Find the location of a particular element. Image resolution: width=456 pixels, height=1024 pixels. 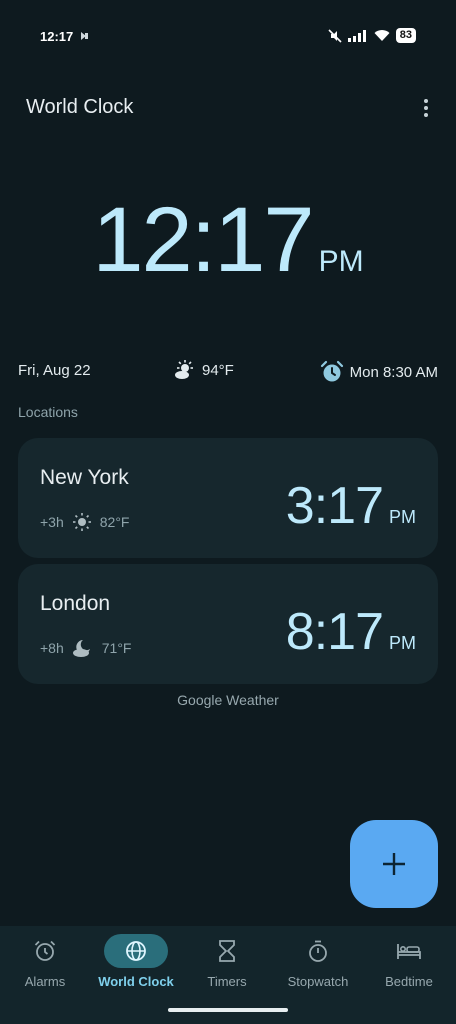

nav-label: Stopwatch is located at coordinates (318, 981).